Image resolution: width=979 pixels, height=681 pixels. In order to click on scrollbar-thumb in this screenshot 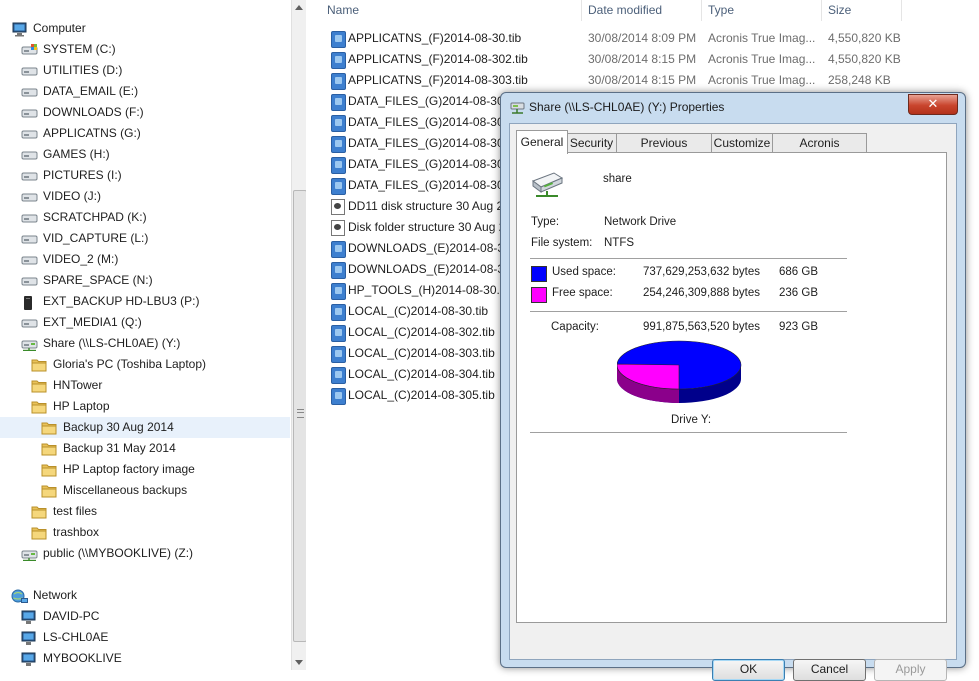, I will do `click(300, 416)`.